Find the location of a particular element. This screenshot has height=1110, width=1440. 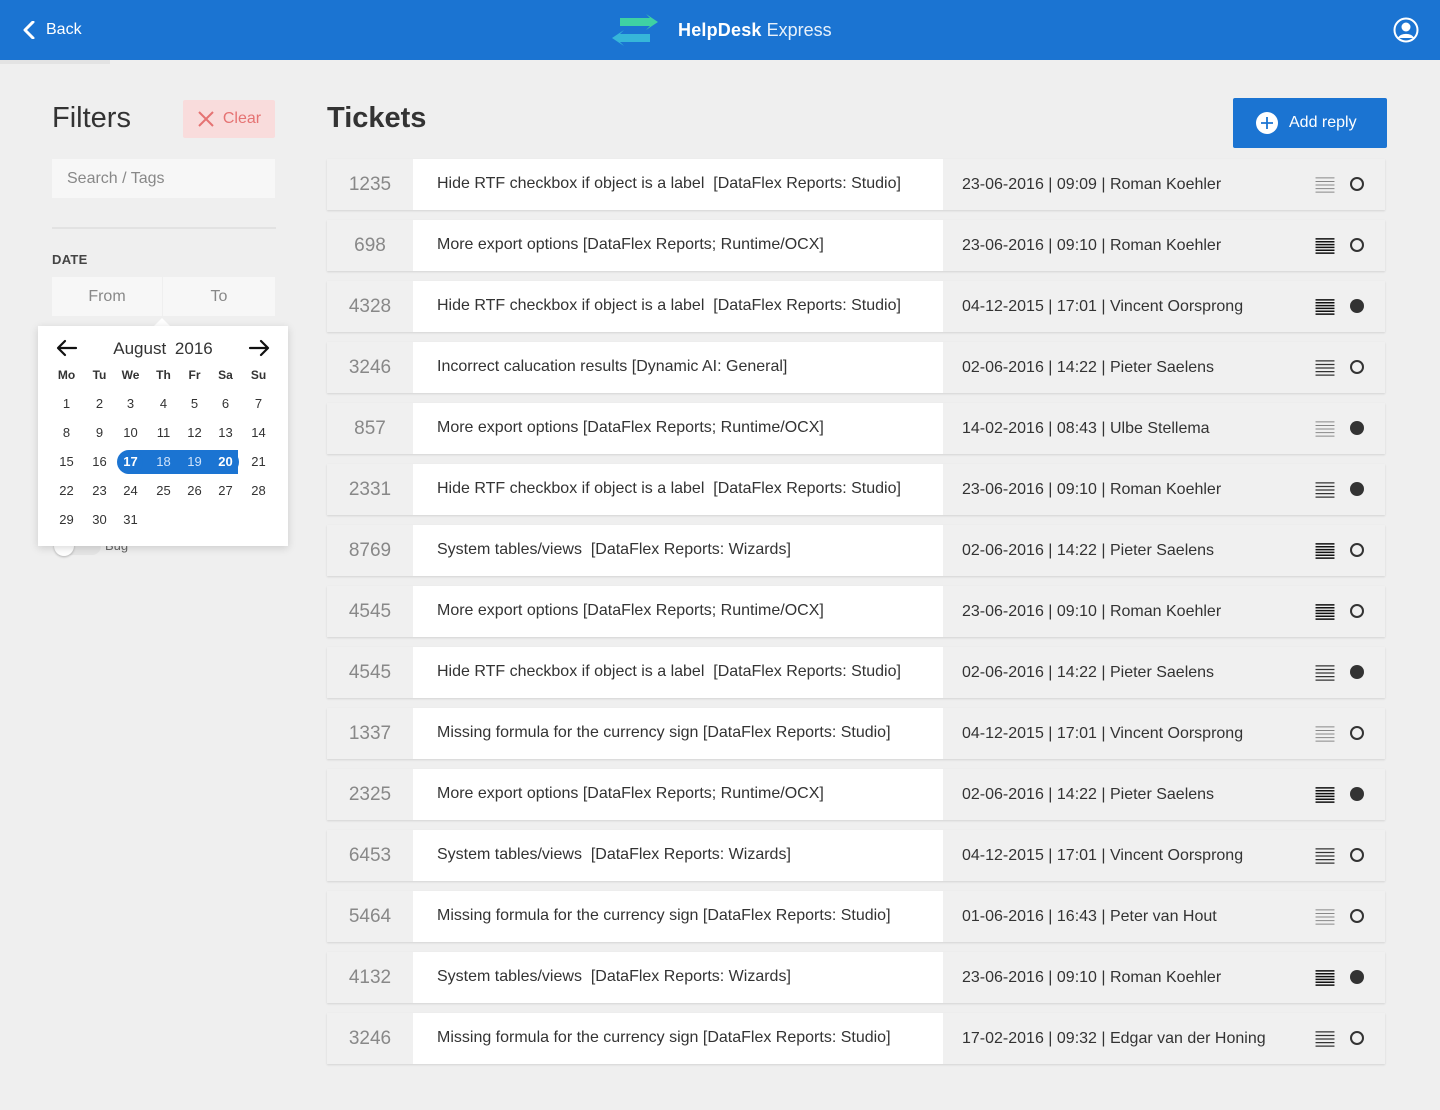

ticket-id: 1337 is located at coordinates (370, 733).